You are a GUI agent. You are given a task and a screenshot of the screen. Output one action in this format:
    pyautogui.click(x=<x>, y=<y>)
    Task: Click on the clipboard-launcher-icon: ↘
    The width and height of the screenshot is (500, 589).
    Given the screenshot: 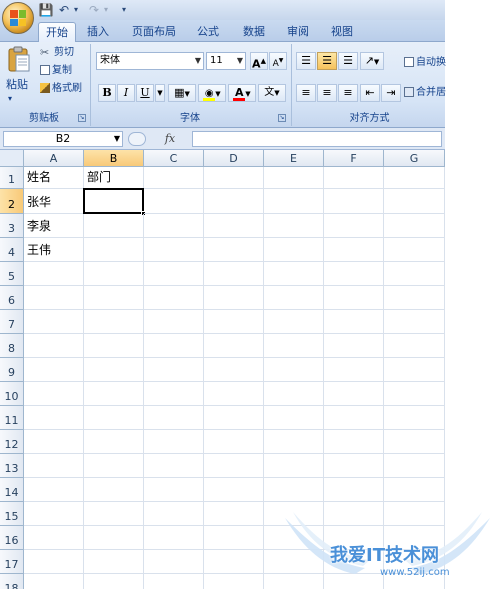 What is the action you would take?
    pyautogui.click(x=82, y=118)
    